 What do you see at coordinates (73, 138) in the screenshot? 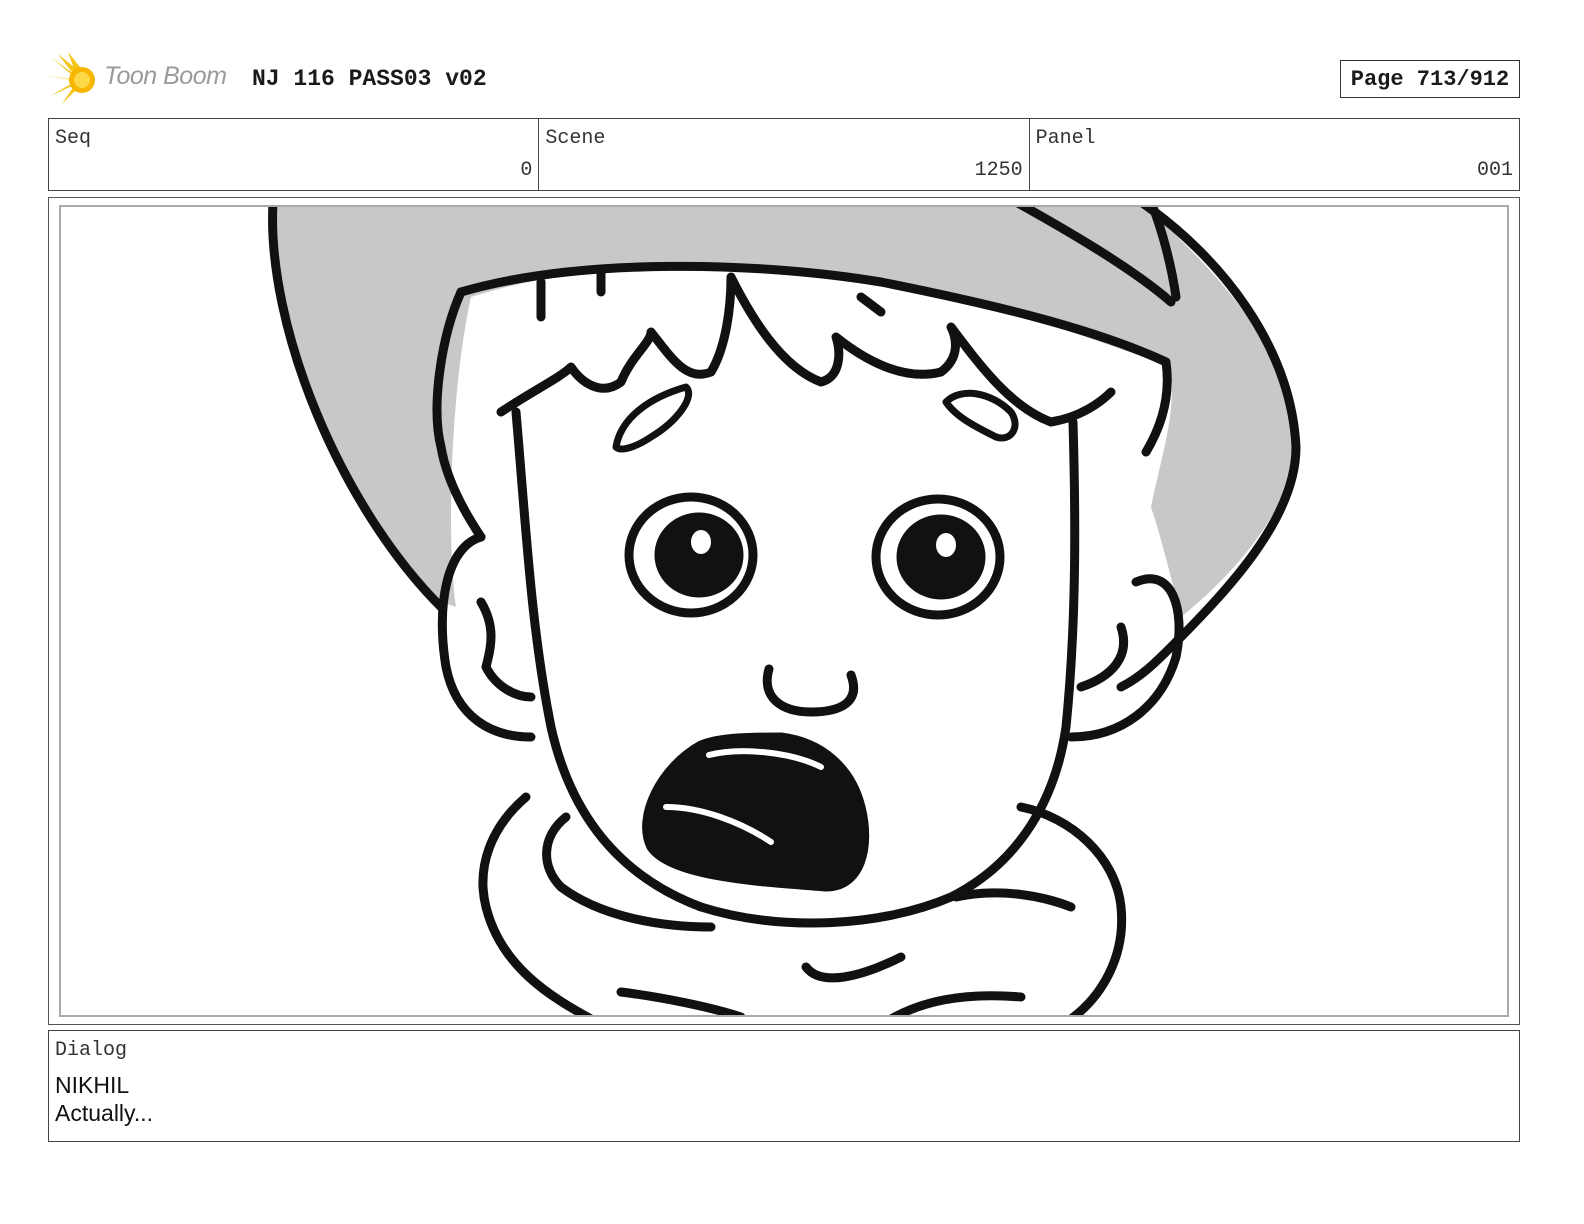
I see `seq-label: Seq` at bounding box center [73, 138].